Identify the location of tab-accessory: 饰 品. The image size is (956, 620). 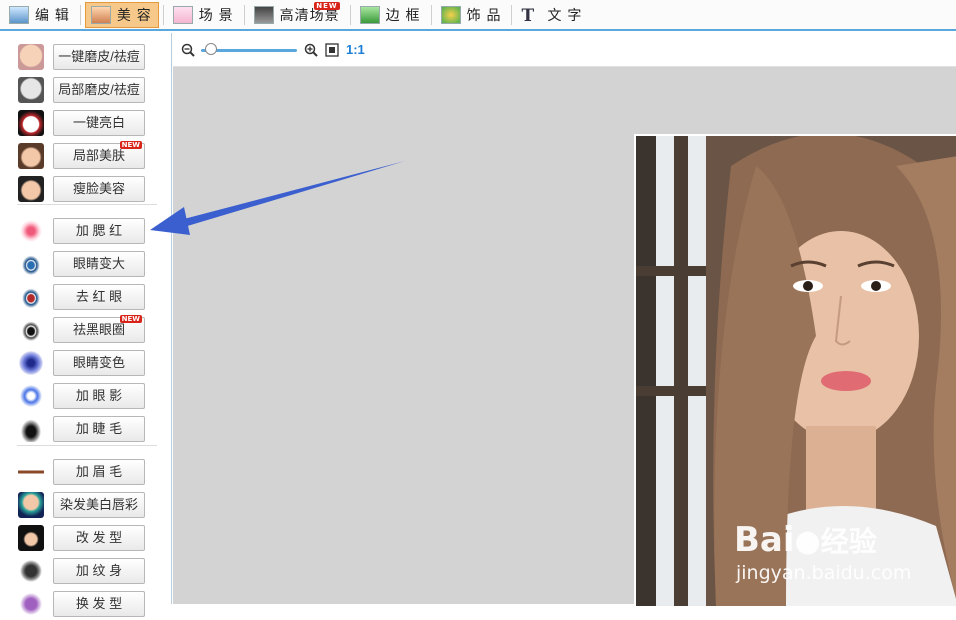
(472, 15).